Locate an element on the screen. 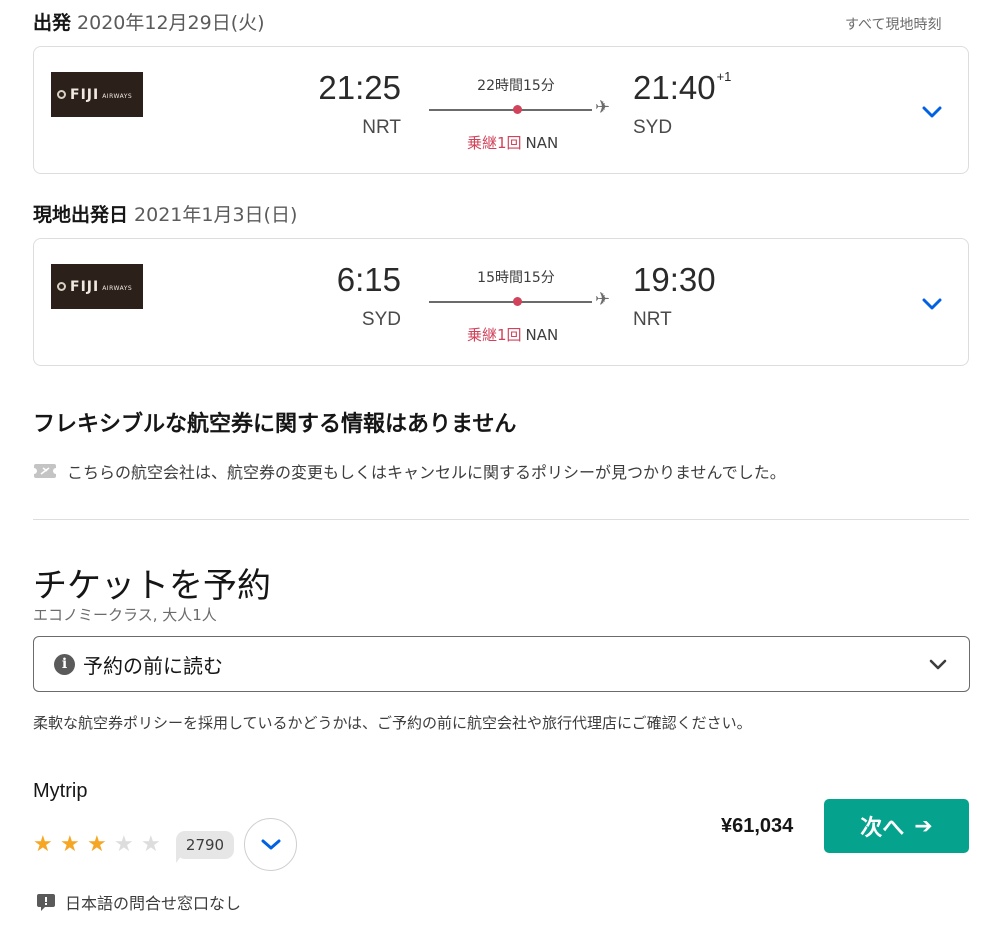 Image resolution: width=1002 pixels, height=927 pixels. day-offset: +1 is located at coordinates (724, 76).